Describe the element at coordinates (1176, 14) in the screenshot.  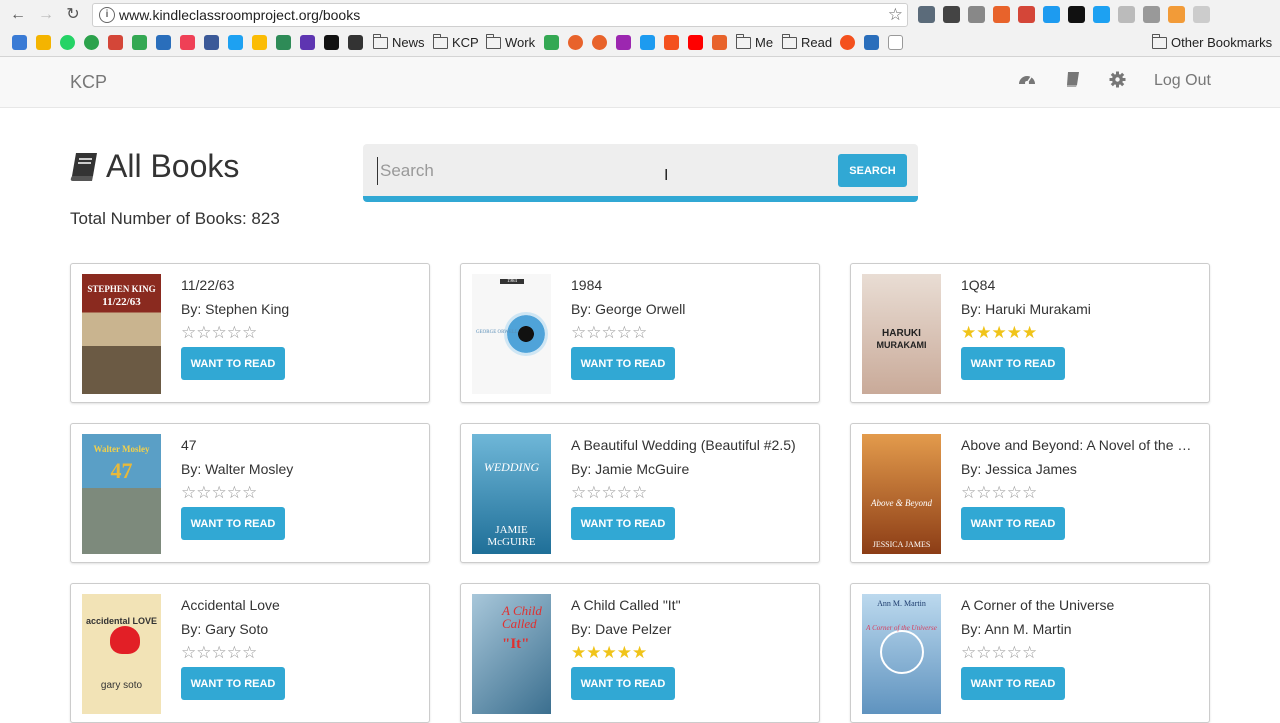
I see `b-ext-icon` at that location.